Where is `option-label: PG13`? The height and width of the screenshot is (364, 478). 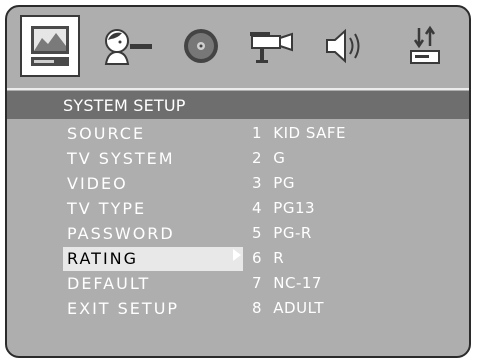 option-label: PG13 is located at coordinates (294, 208).